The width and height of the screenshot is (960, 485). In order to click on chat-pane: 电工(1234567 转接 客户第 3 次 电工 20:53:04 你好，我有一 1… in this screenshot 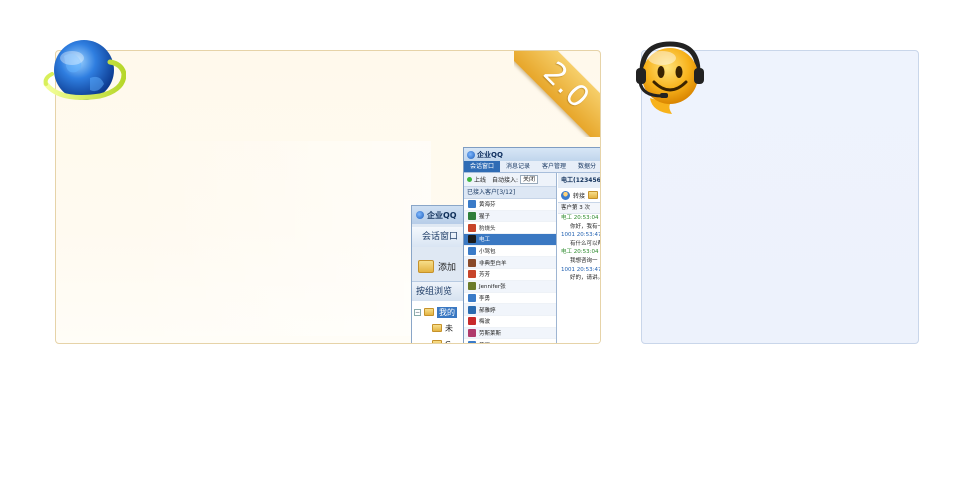, I will do `click(579, 258)`.